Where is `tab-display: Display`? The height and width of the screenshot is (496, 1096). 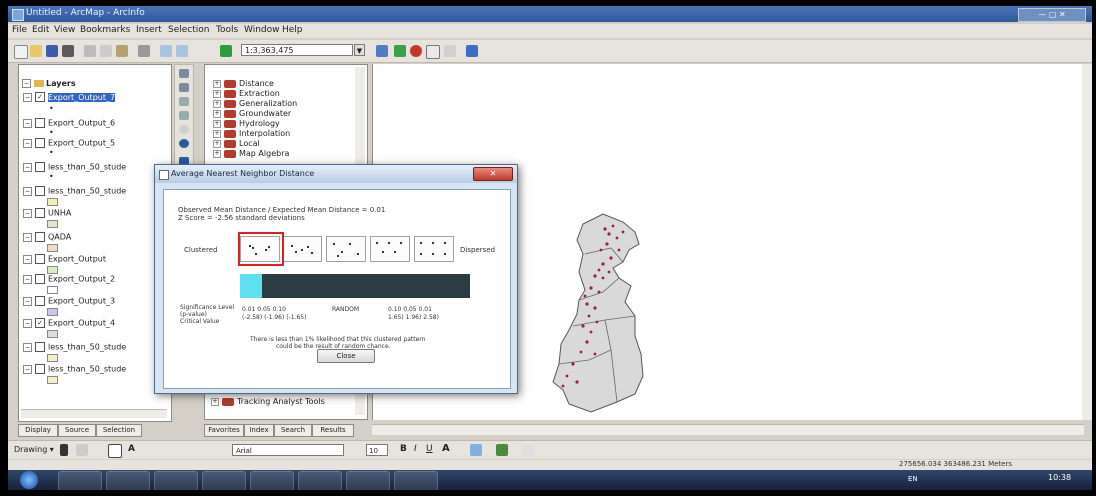 tab-display: Display is located at coordinates (38, 430).